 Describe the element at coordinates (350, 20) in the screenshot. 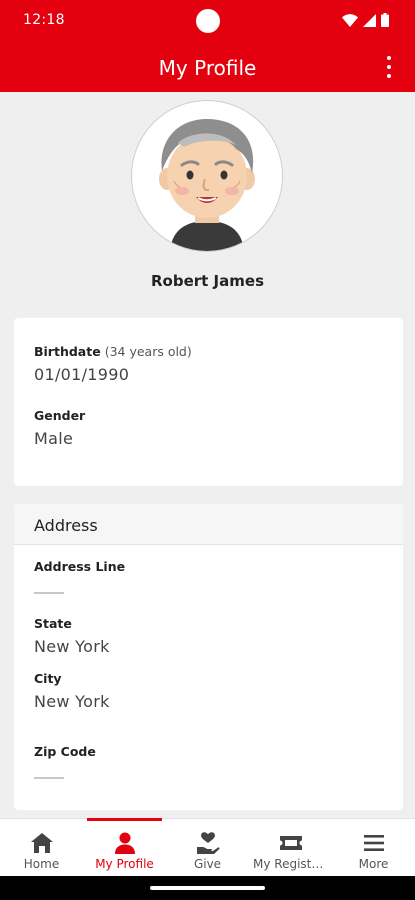

I see `wifi-icon` at that location.